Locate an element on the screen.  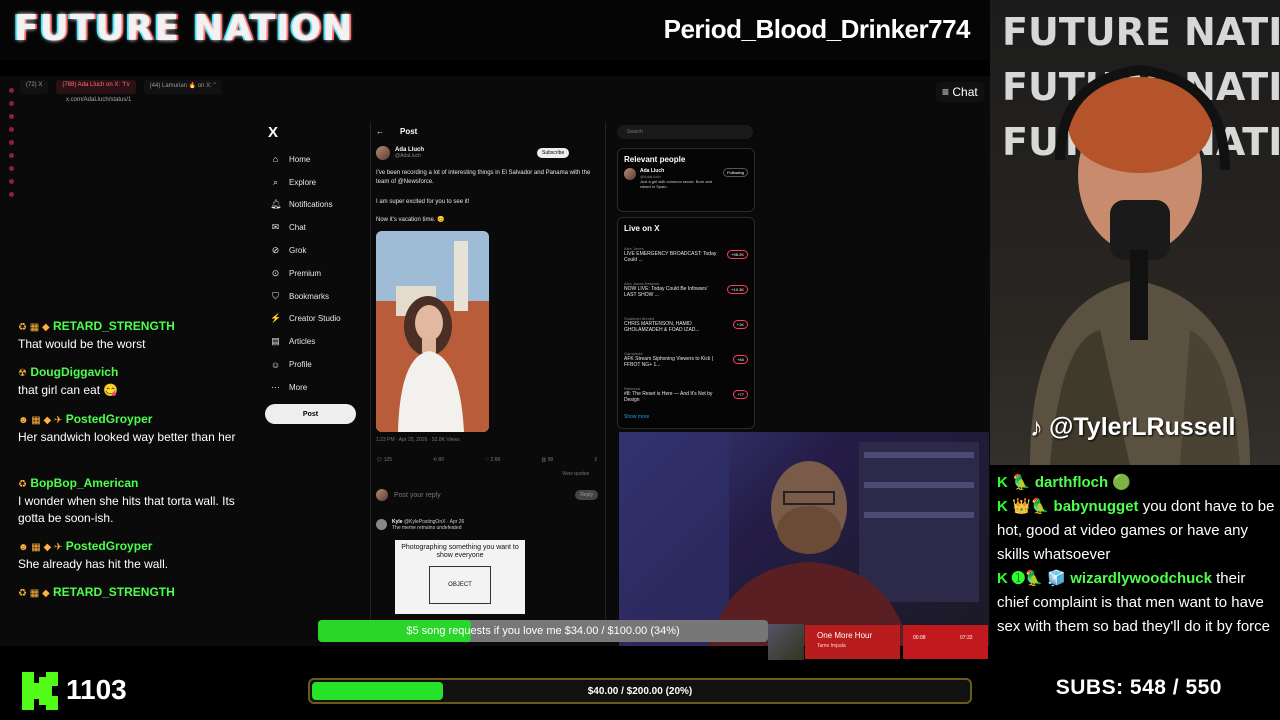
post-actions: 💬︎ 125 ⟲ 80 ♡ 2.6K ▥ 98 ↥ is located at coordinates (487, 460).